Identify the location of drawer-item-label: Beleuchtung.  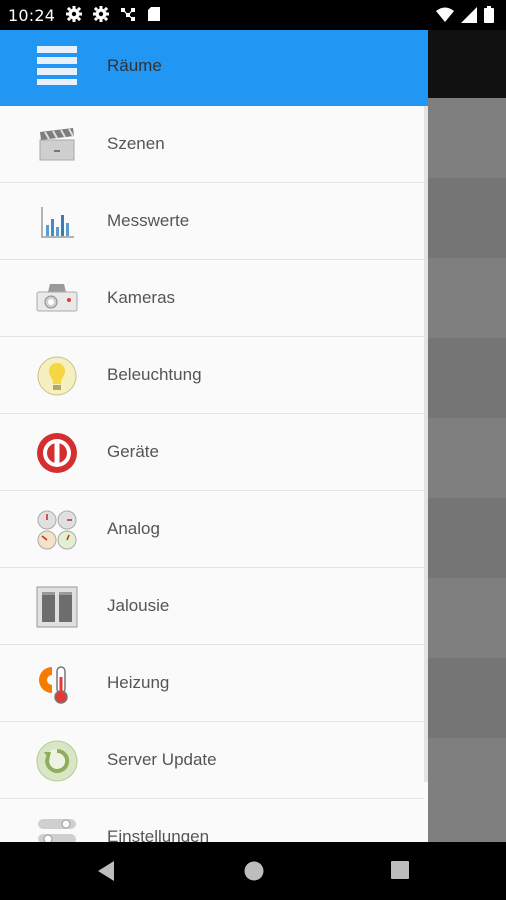
(154, 374).